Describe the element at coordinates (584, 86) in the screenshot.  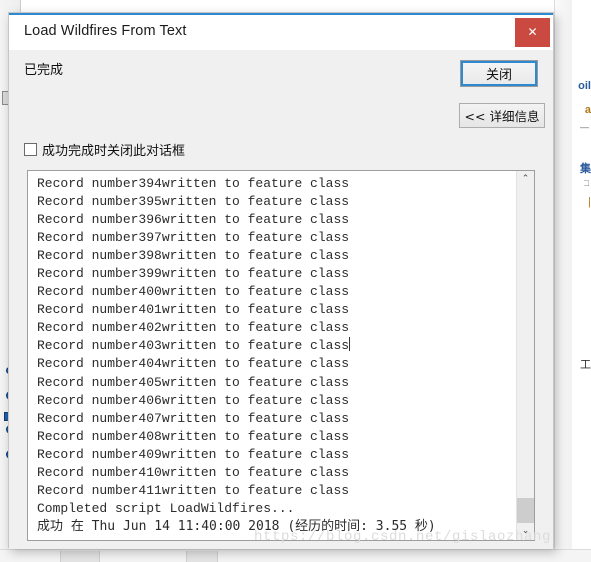
I see `background-text-fragment: oil` at that location.